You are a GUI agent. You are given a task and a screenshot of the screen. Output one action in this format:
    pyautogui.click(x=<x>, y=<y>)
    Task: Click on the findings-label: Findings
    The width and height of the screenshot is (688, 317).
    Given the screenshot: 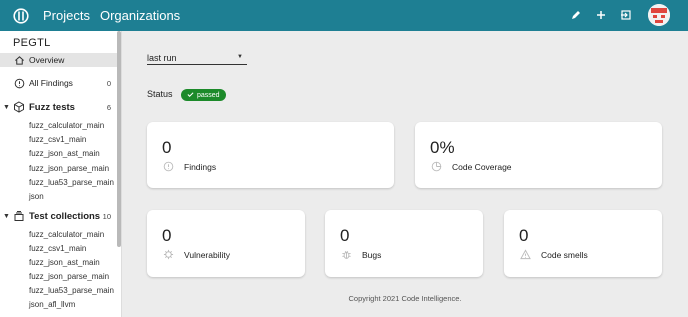 What is the action you would take?
    pyautogui.click(x=200, y=167)
    